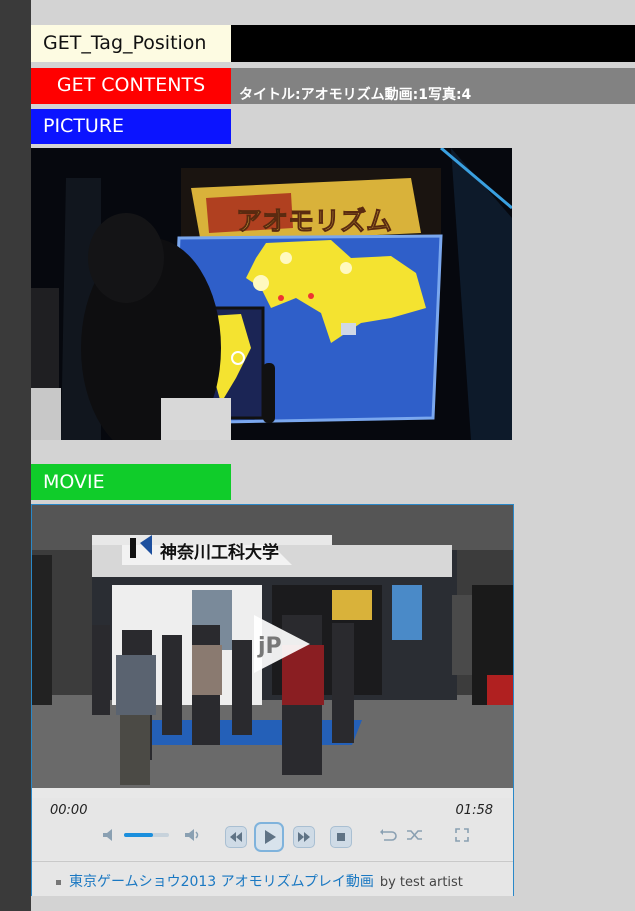 The width and height of the screenshot is (635, 911). What do you see at coordinates (314, 221) in the screenshot?
I see `marquee-text: アオモリズム` at bounding box center [314, 221].